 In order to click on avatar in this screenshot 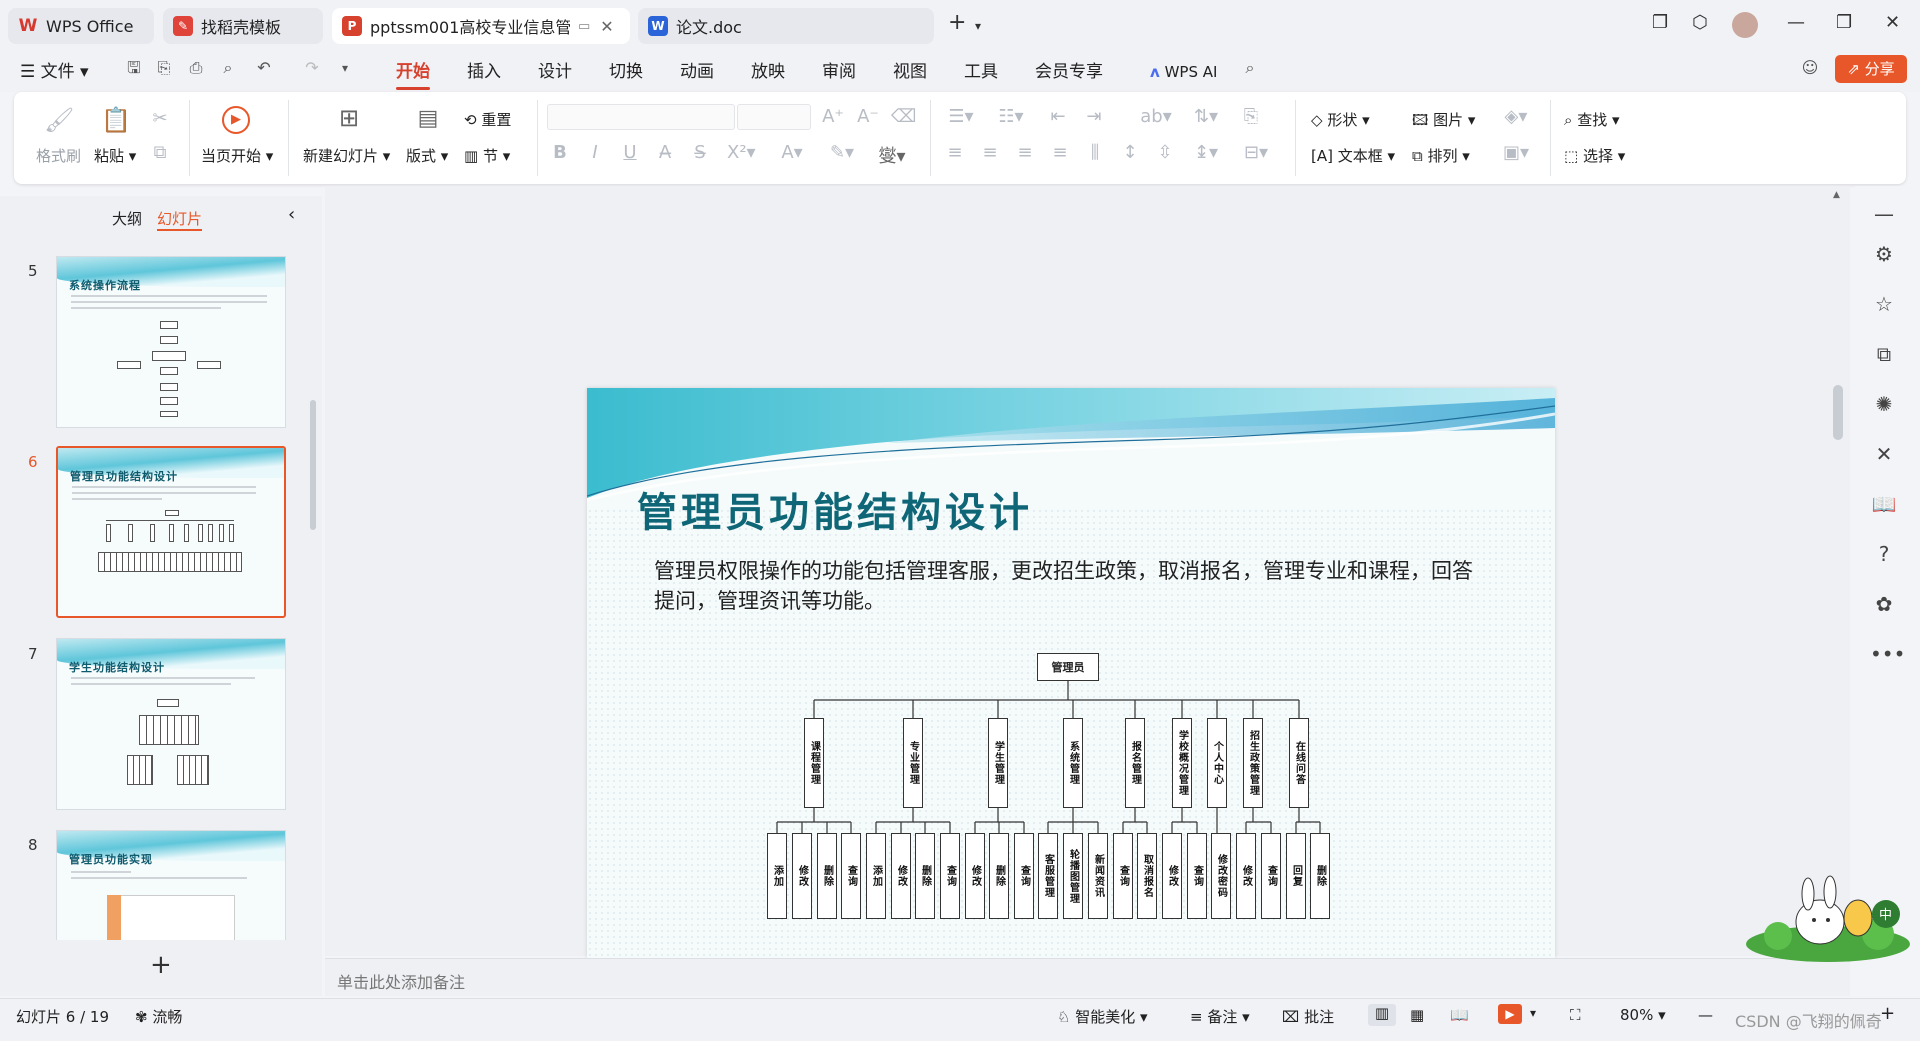, I will do `click(1745, 25)`.